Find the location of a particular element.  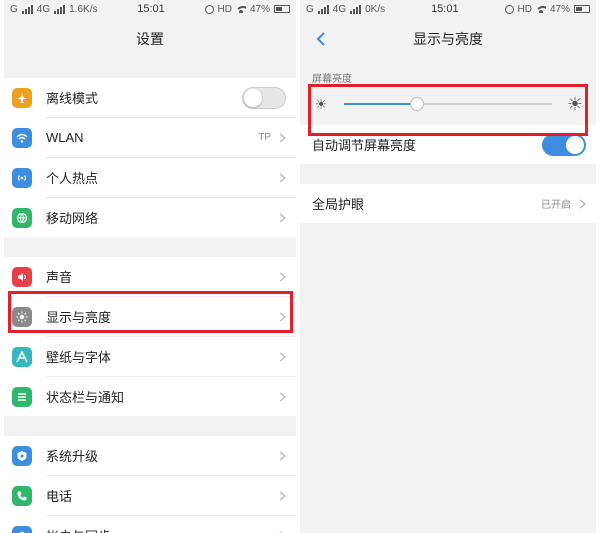

settings-item: 壁纸与字体 is located at coordinates (150, 356).